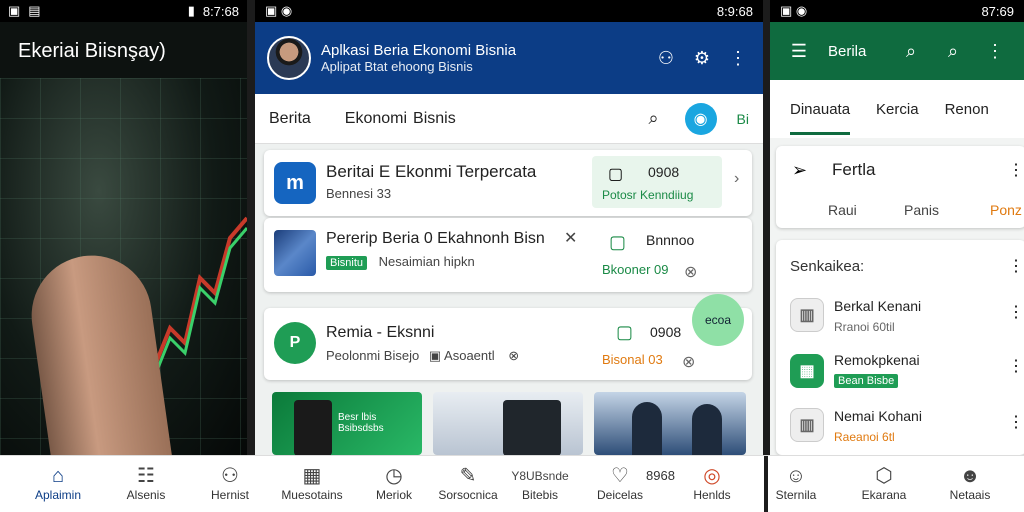 This screenshot has height=512, width=1024. Describe the element at coordinates (820, 118) in the screenshot. I see `tab-dinauata: Dinauata` at that location.